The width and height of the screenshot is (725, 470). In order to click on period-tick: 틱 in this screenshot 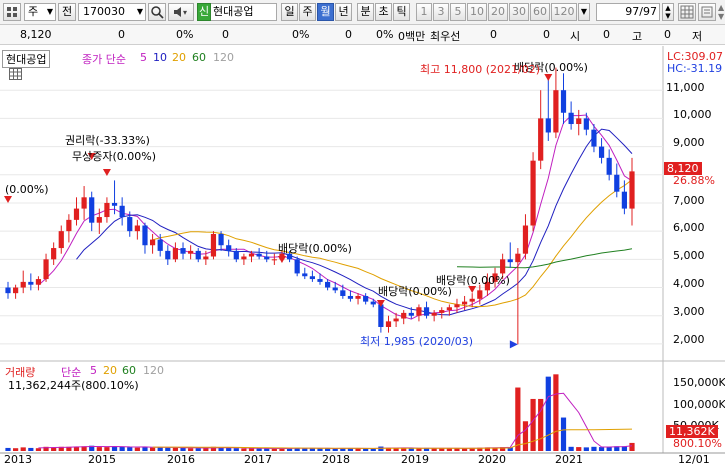, I will do `click(401, 12)`.